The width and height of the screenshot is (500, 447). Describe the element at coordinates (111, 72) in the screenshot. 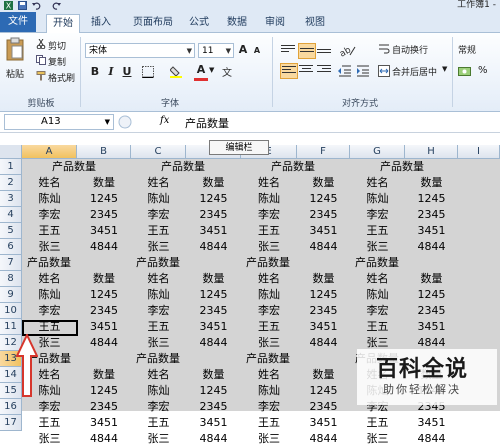

I see `italic-button: I` at that location.